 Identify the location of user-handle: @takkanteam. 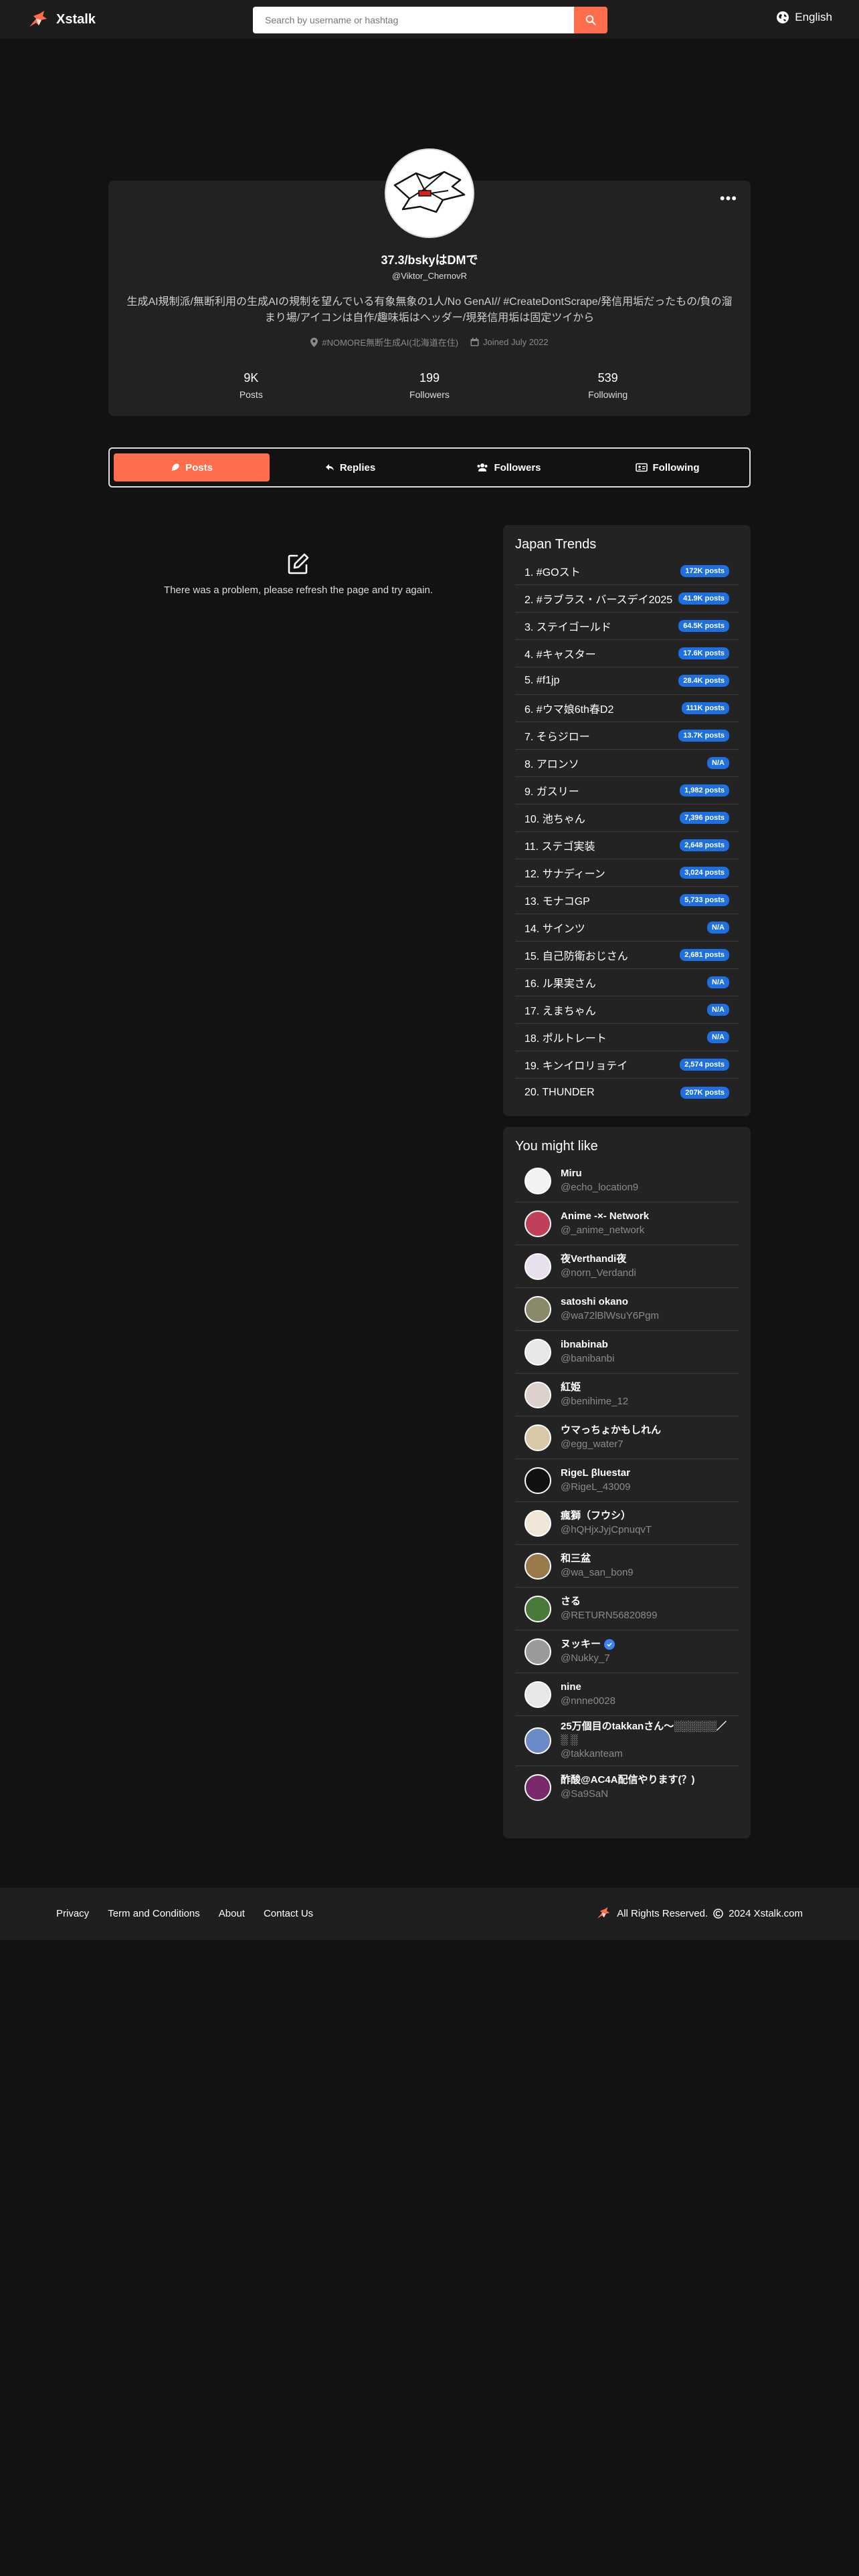
(592, 1753).